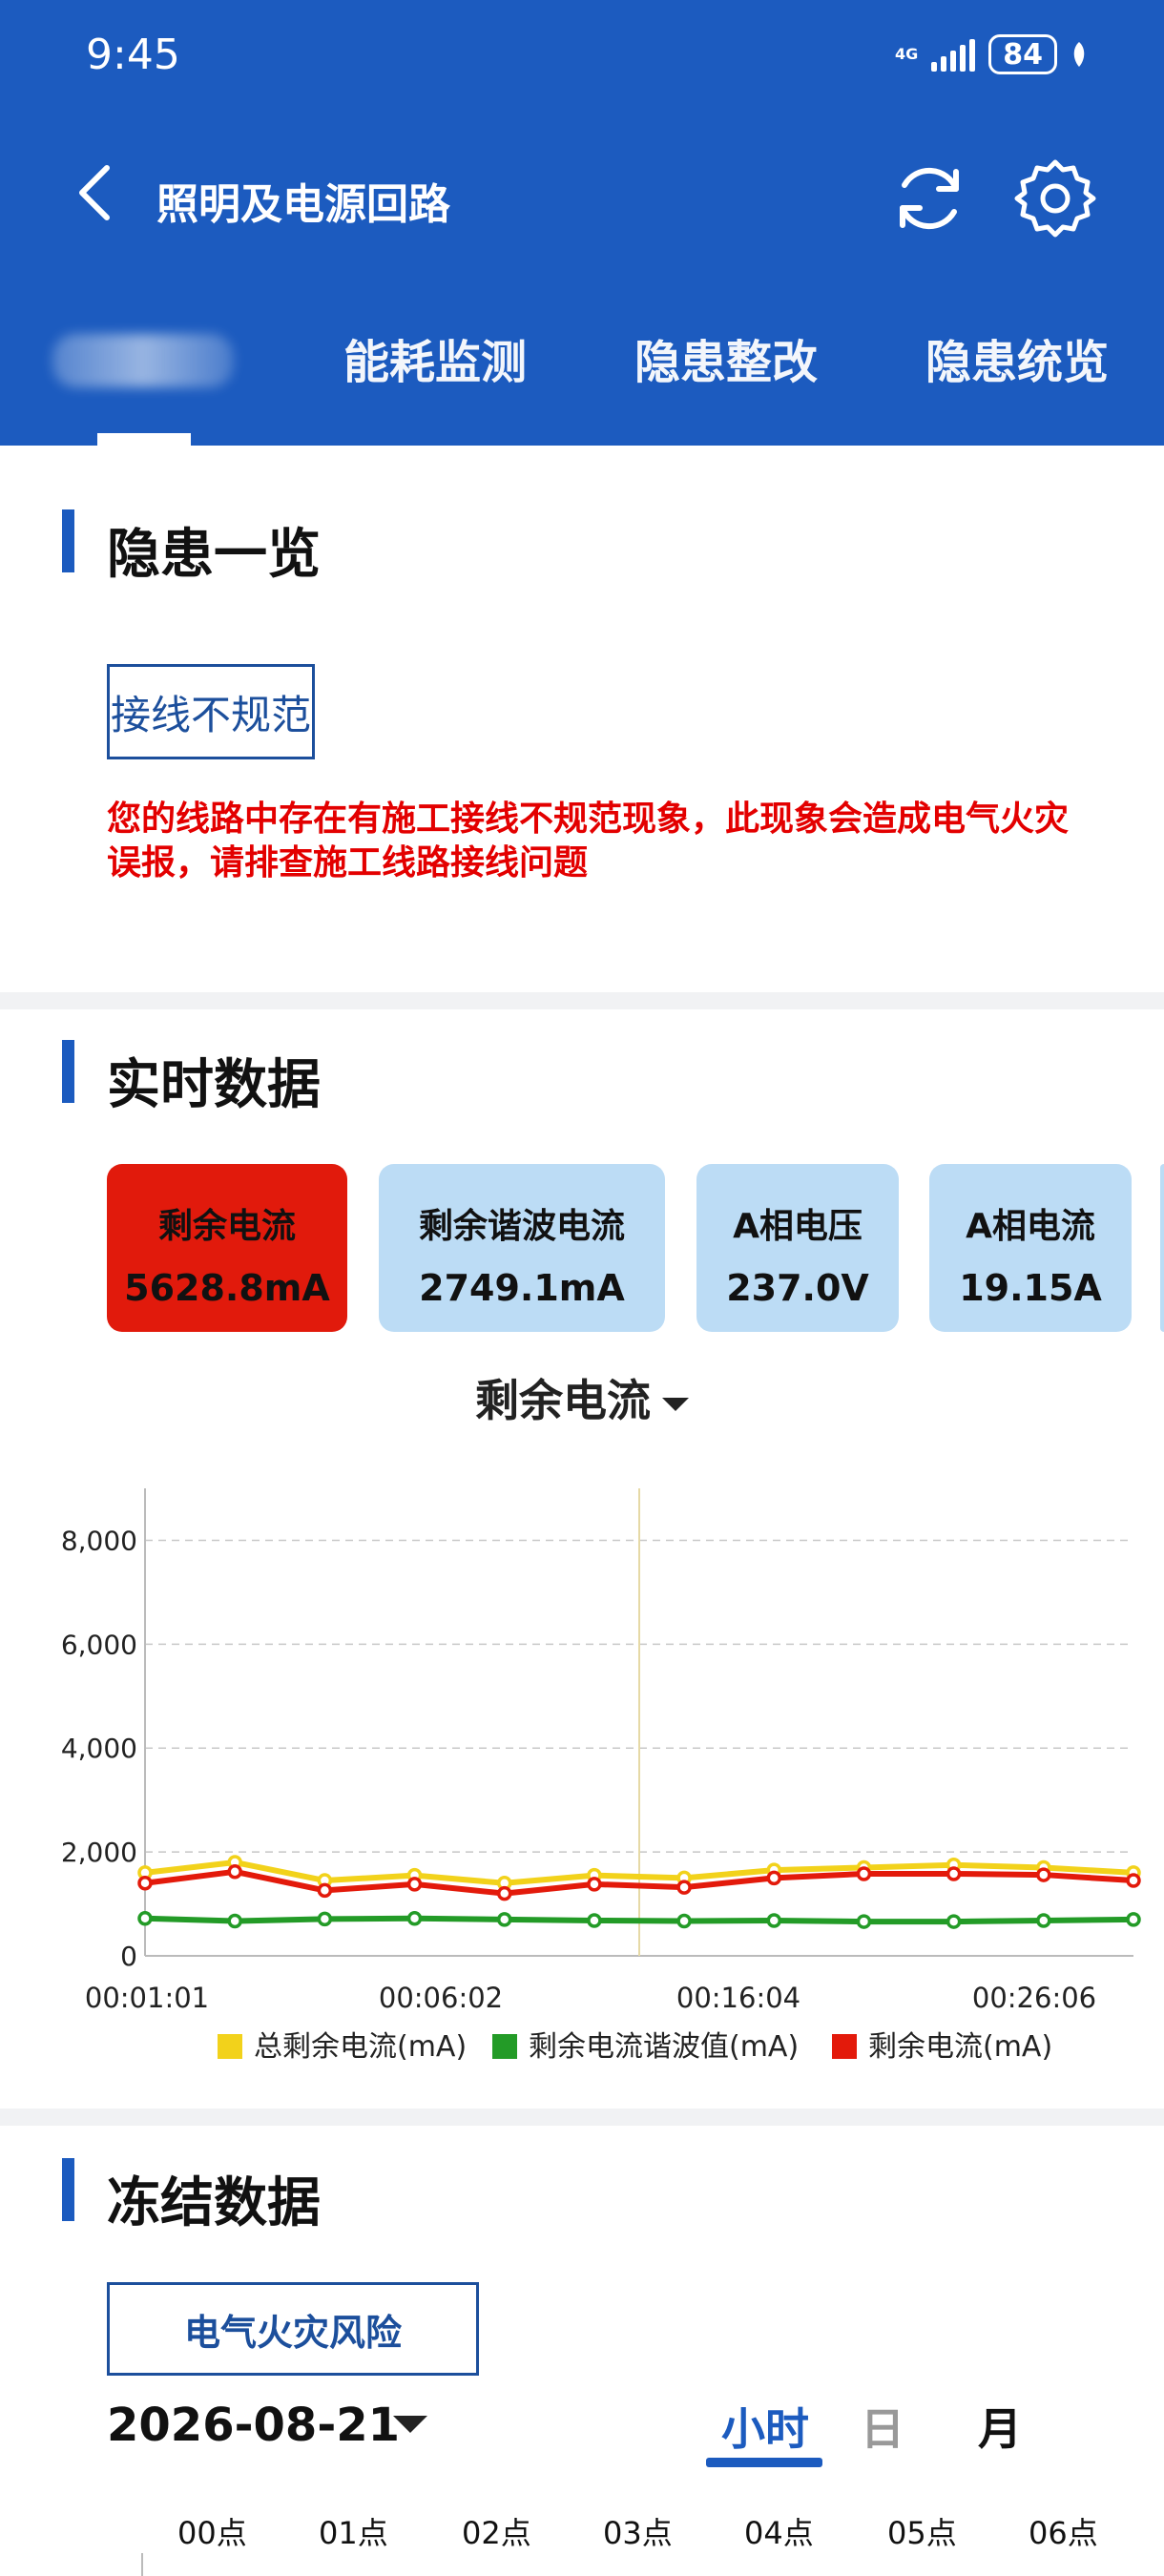 The height and width of the screenshot is (2576, 1164). What do you see at coordinates (765, 2426) in the screenshot?
I see `period-tab-hour: 小时` at bounding box center [765, 2426].